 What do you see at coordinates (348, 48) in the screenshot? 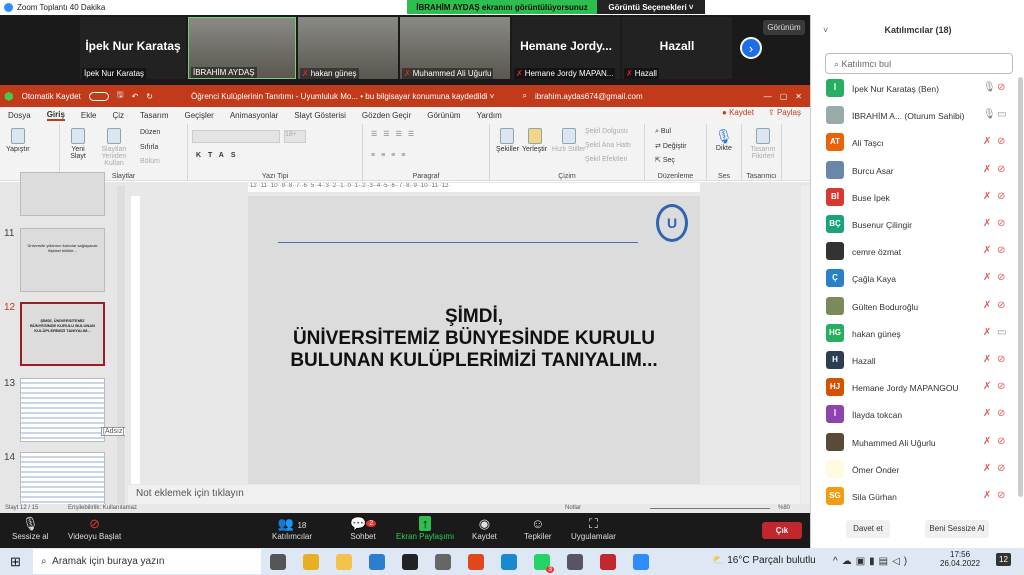
I see `video-tile: ✗ hakan güneş` at bounding box center [348, 48].